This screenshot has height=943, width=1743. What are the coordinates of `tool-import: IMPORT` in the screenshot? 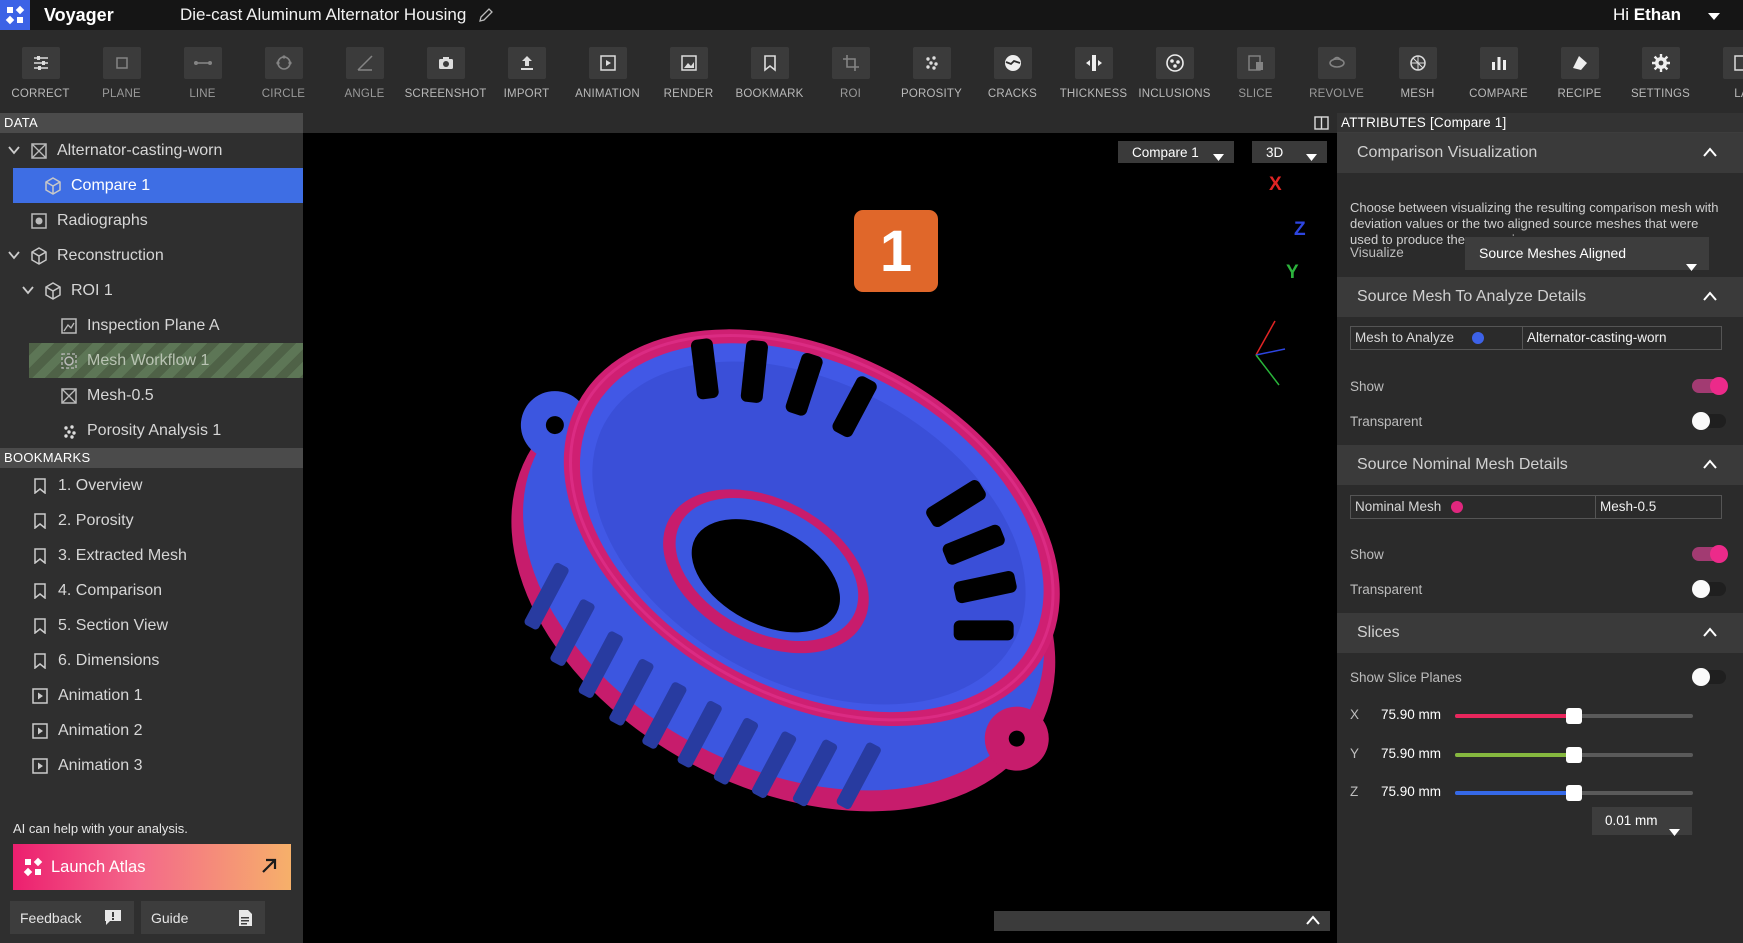 It's located at (526, 71).